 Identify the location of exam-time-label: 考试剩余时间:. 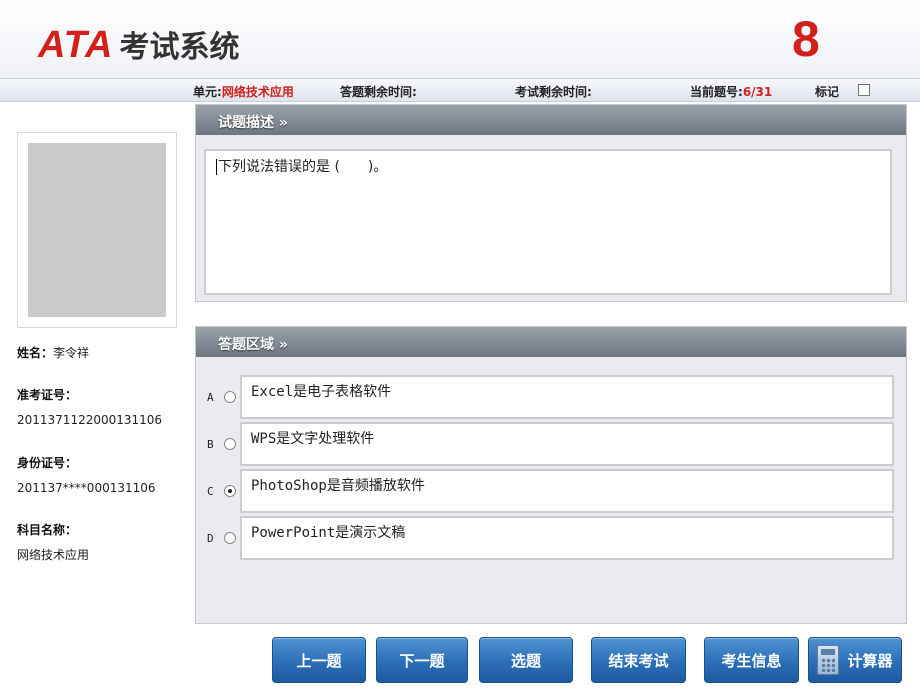
(553, 92).